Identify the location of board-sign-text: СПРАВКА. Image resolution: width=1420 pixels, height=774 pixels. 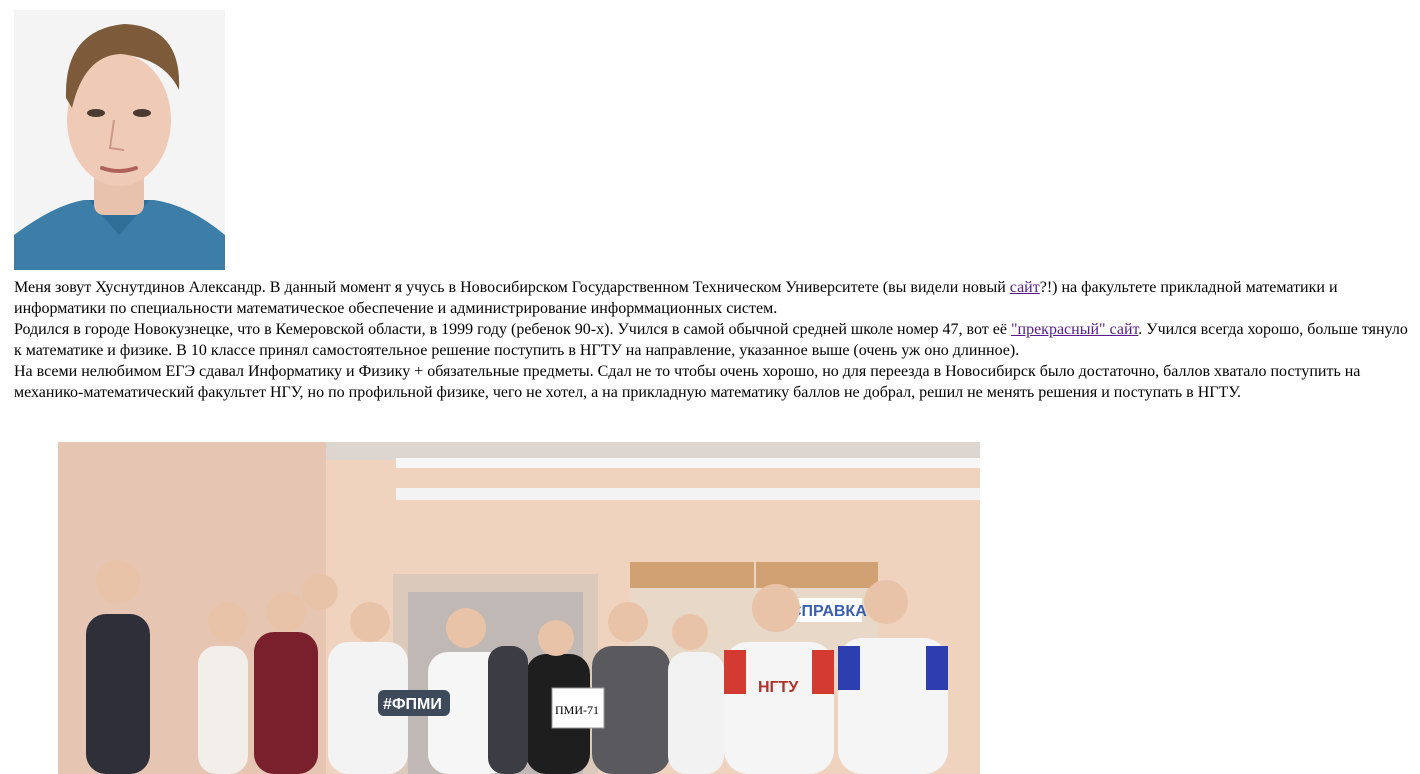
(828, 611).